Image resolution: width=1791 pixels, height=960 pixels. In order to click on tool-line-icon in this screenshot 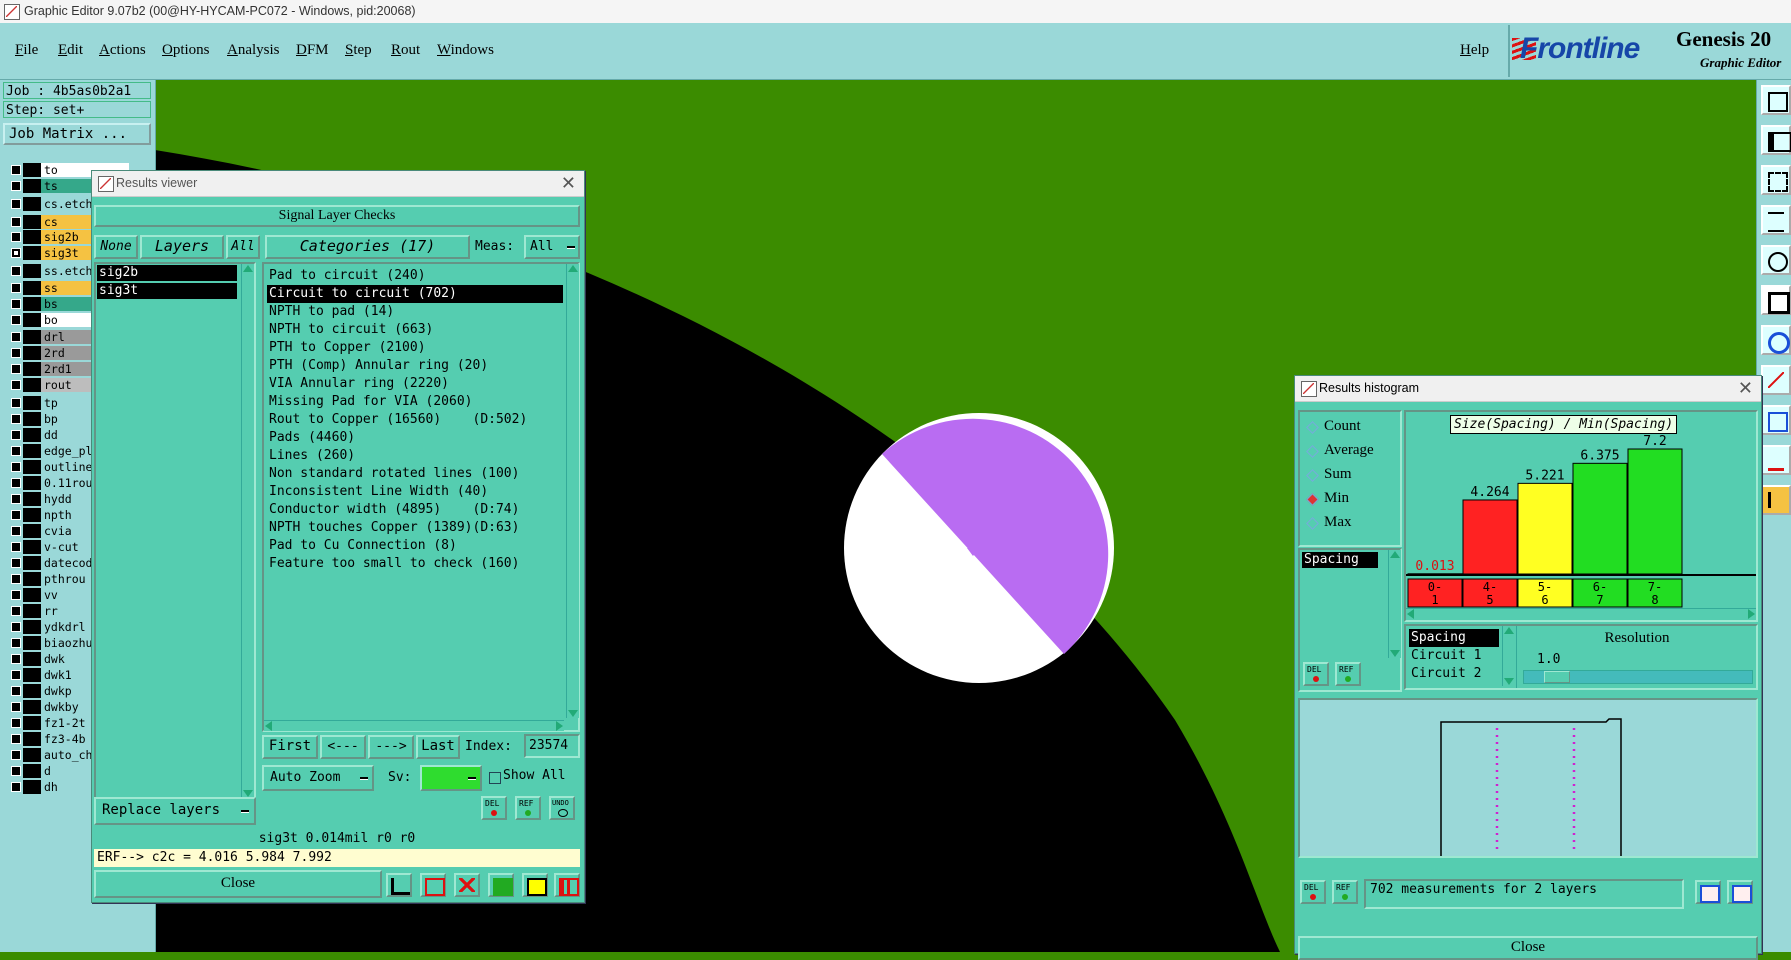, I will do `click(1776, 380)`.